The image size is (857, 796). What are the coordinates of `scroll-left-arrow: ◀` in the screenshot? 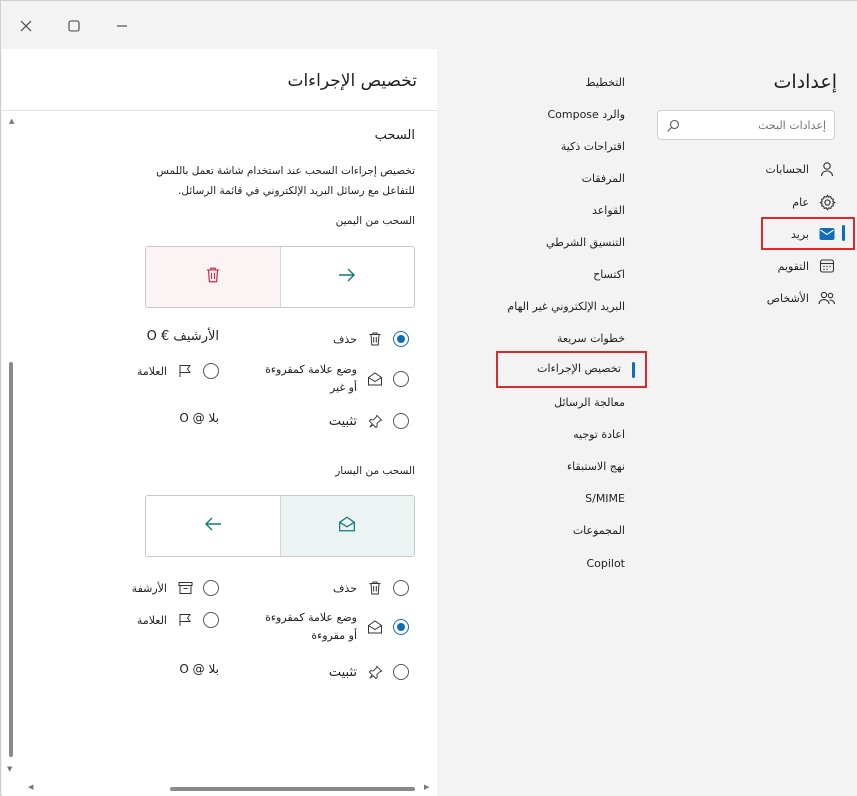 It's located at (30, 787).